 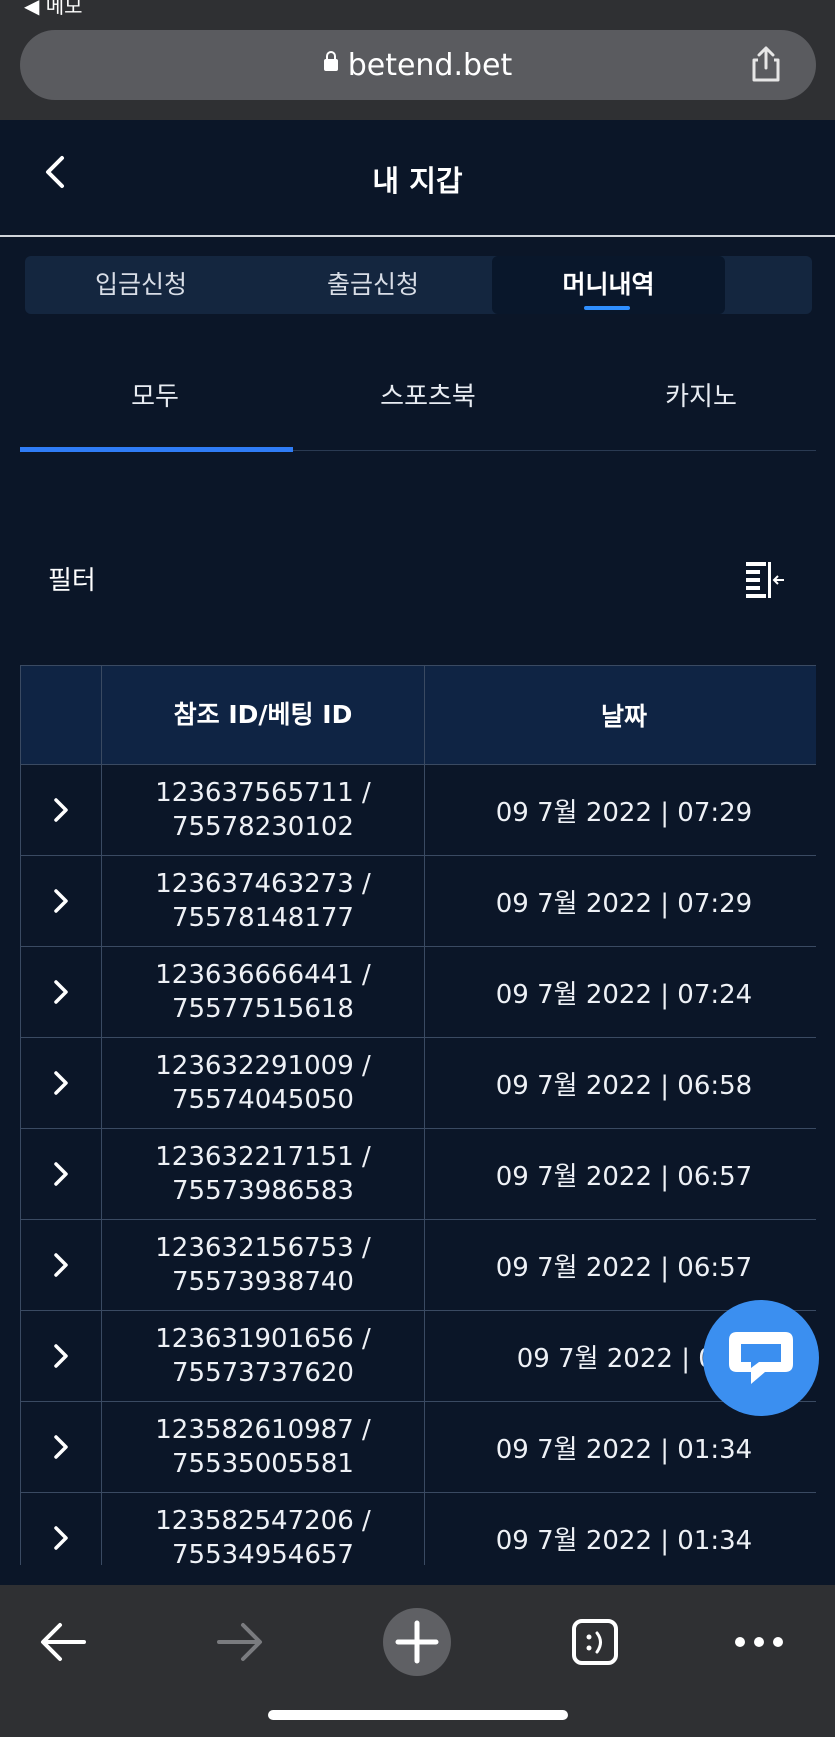 What do you see at coordinates (263, 810) in the screenshot?
I see `ref-id-cell: 123637565711 / 75578230102` at bounding box center [263, 810].